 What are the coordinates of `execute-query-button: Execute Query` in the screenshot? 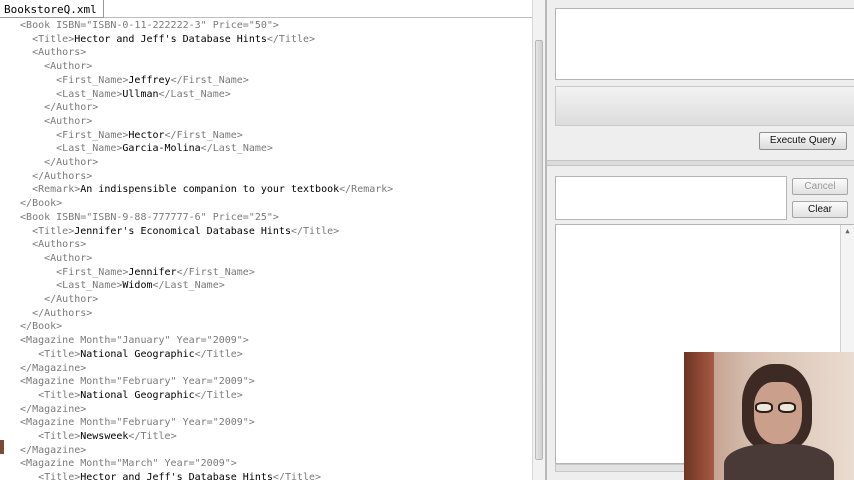 It's located at (803, 141).